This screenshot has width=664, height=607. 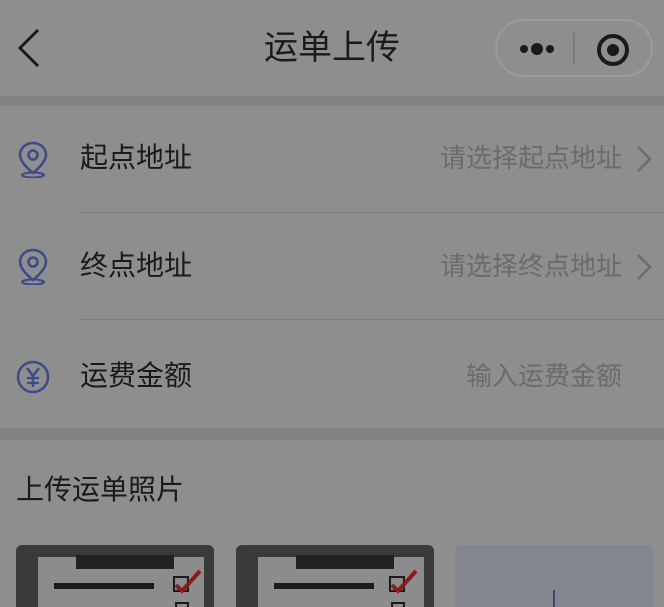 I want to click on mini-program-capsule, so click(x=574, y=48).